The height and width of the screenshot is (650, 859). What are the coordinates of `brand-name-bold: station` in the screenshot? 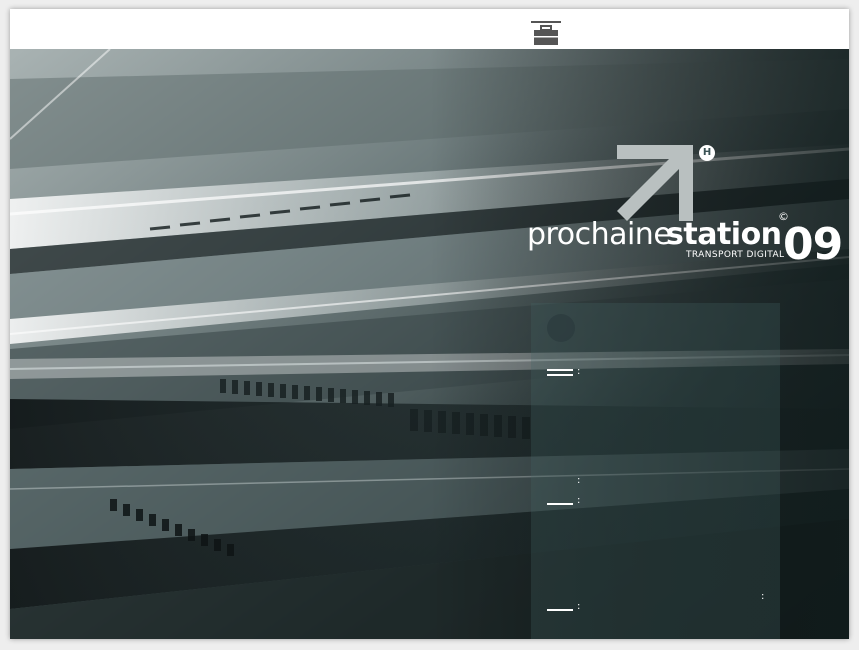 It's located at (724, 234).